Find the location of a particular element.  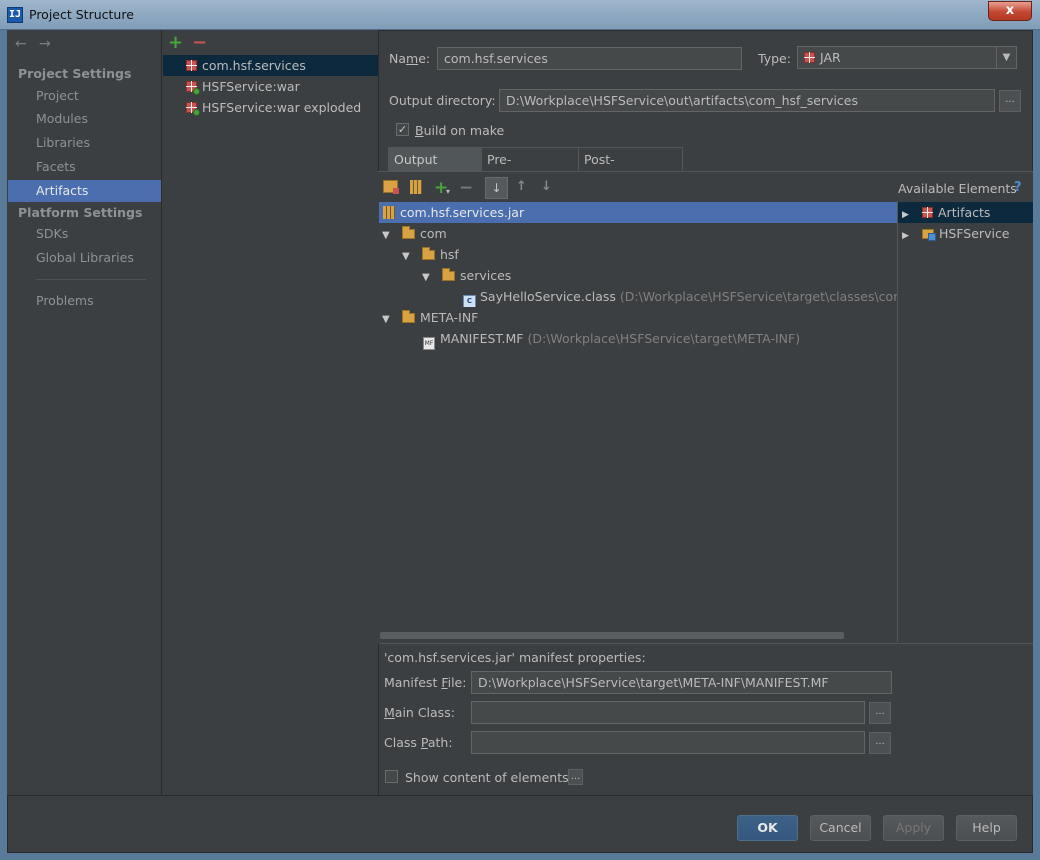

sidebar-item-libraries: Libraries is located at coordinates (84, 143).